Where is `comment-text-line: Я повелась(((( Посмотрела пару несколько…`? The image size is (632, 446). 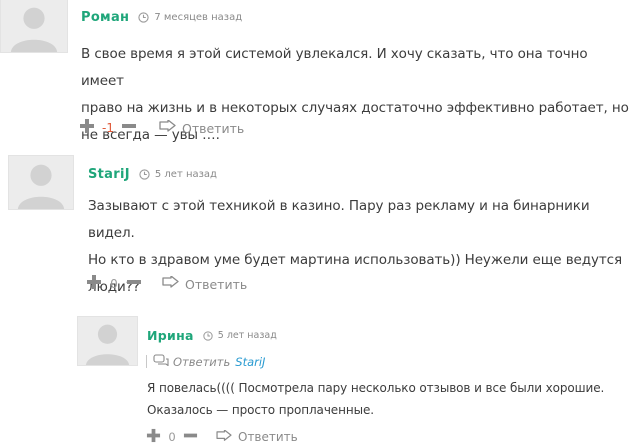 comment-text-line: Я повелась(((( Посмотрела пару несколько… is located at coordinates (376, 388).